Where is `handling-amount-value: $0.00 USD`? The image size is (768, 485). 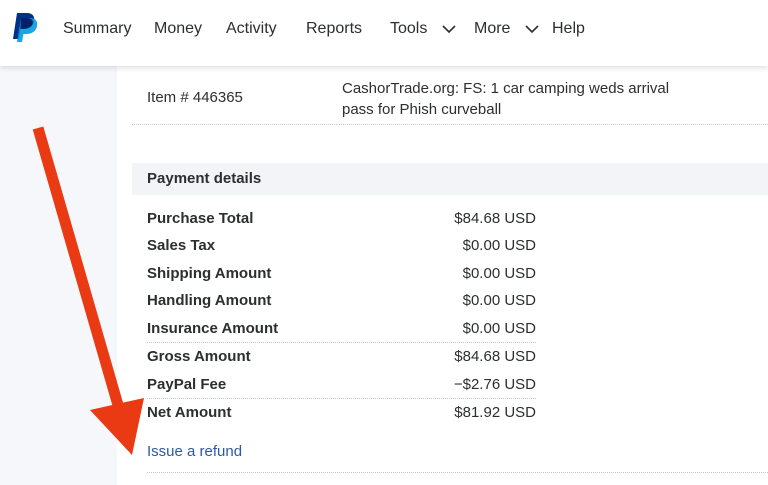 handling-amount-value: $0.00 USD is located at coordinates (499, 300).